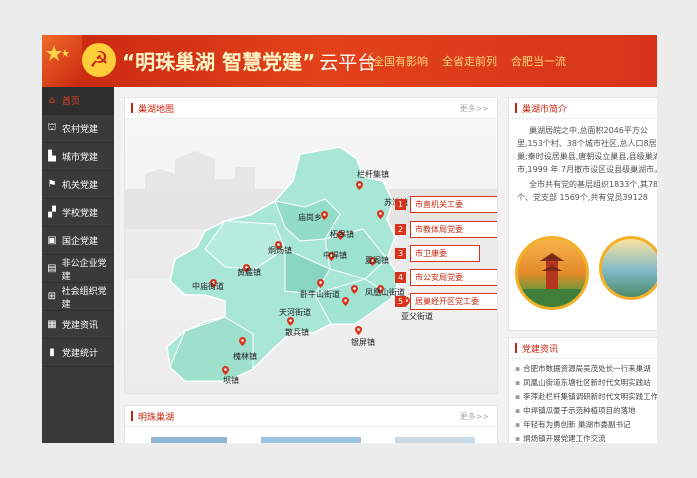  What do you see at coordinates (400, 204) in the screenshot?
I see `legend-num: 1` at bounding box center [400, 204].